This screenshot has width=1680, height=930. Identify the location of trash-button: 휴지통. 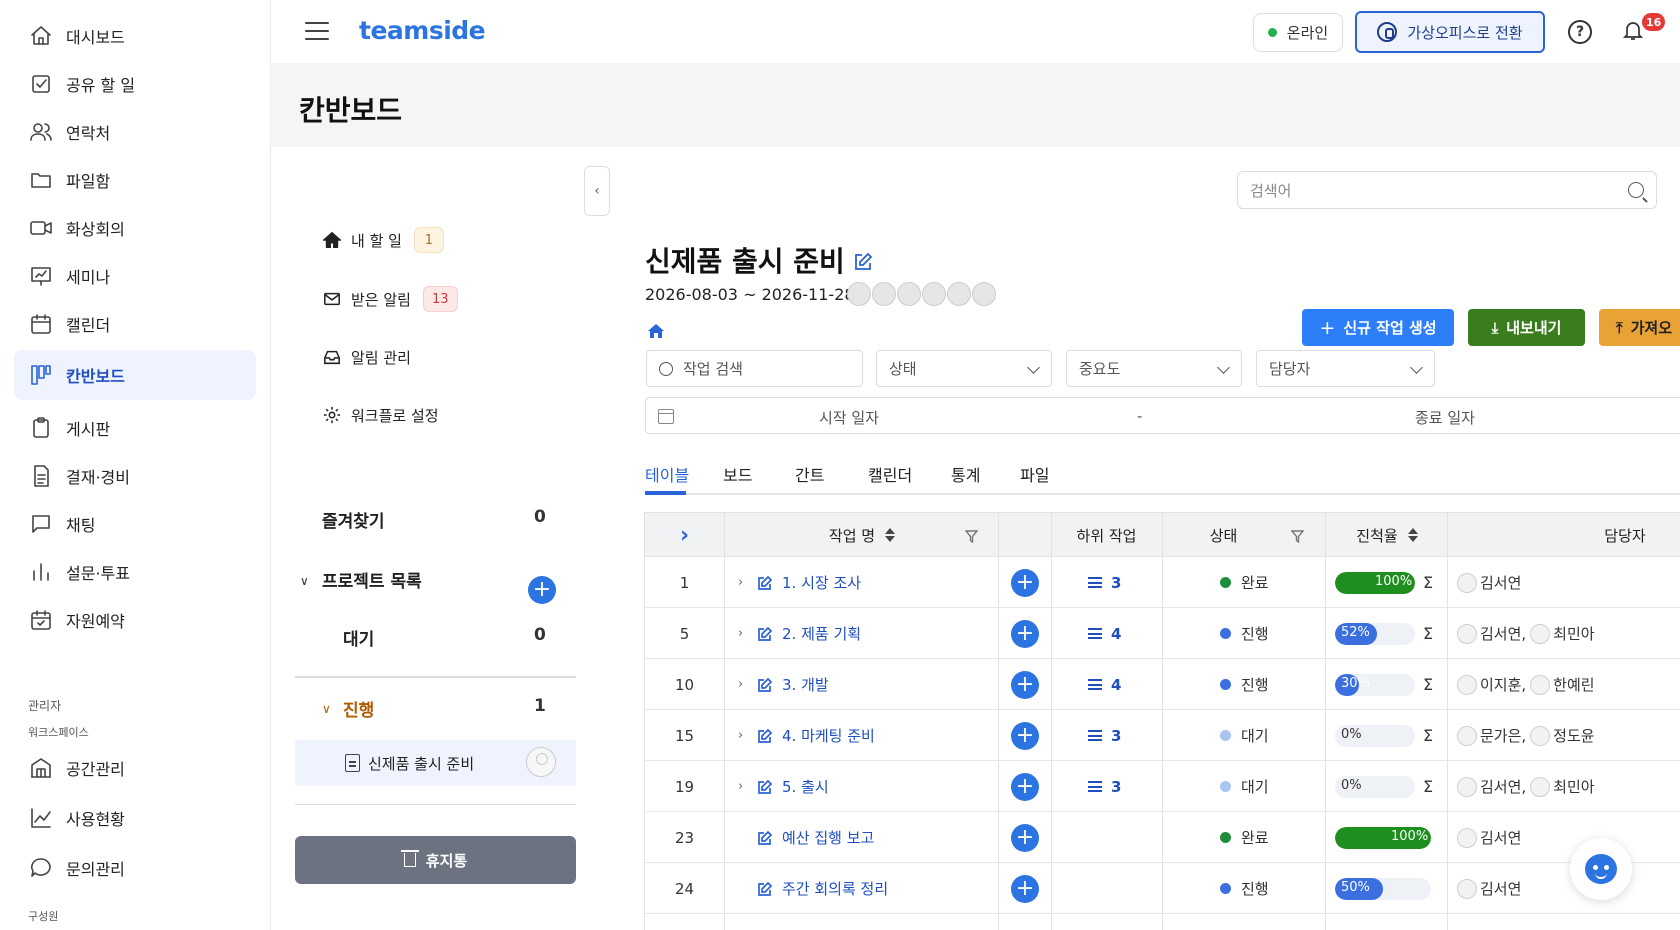
(435, 860).